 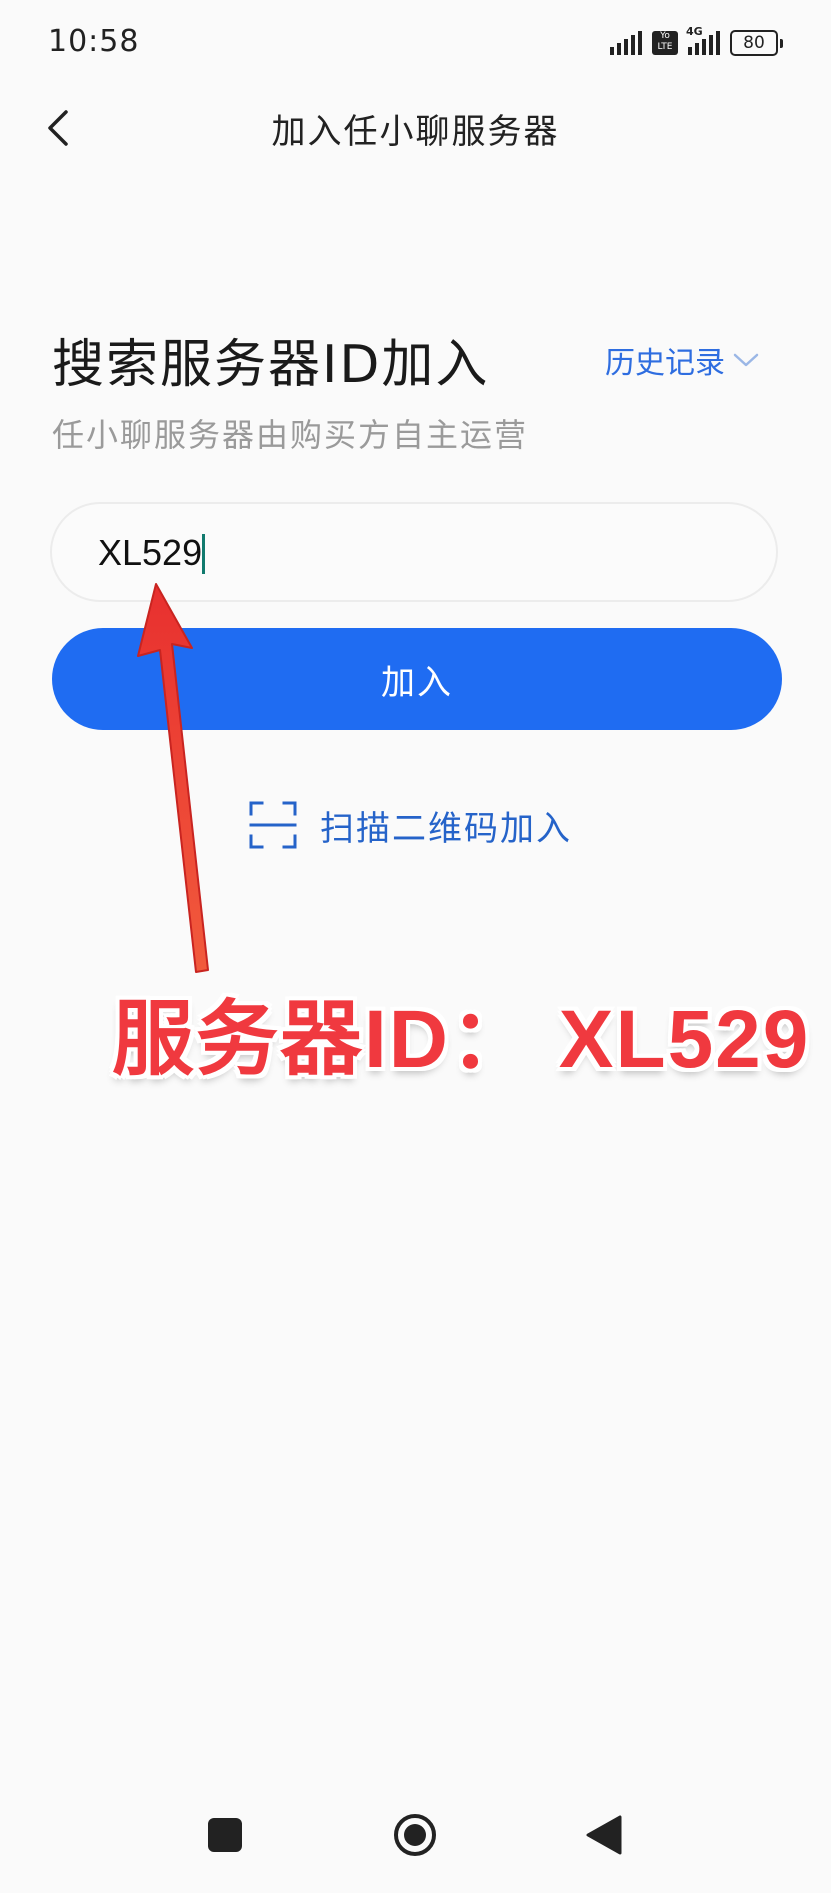 I want to click on chevron-down-icon, so click(x=746, y=360).